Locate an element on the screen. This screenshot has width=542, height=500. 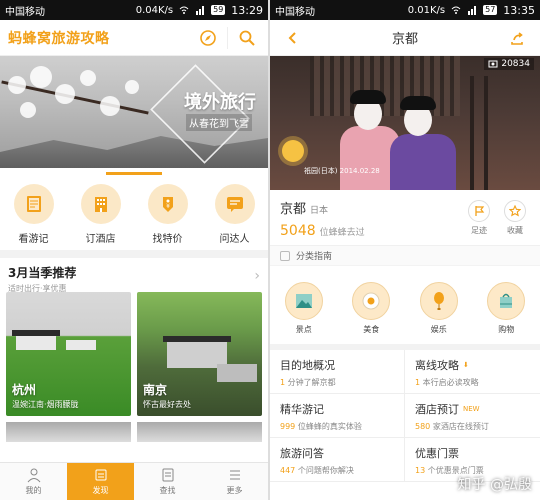
watermark: 知乎 @弘殷 is located at coordinates (494, 485).